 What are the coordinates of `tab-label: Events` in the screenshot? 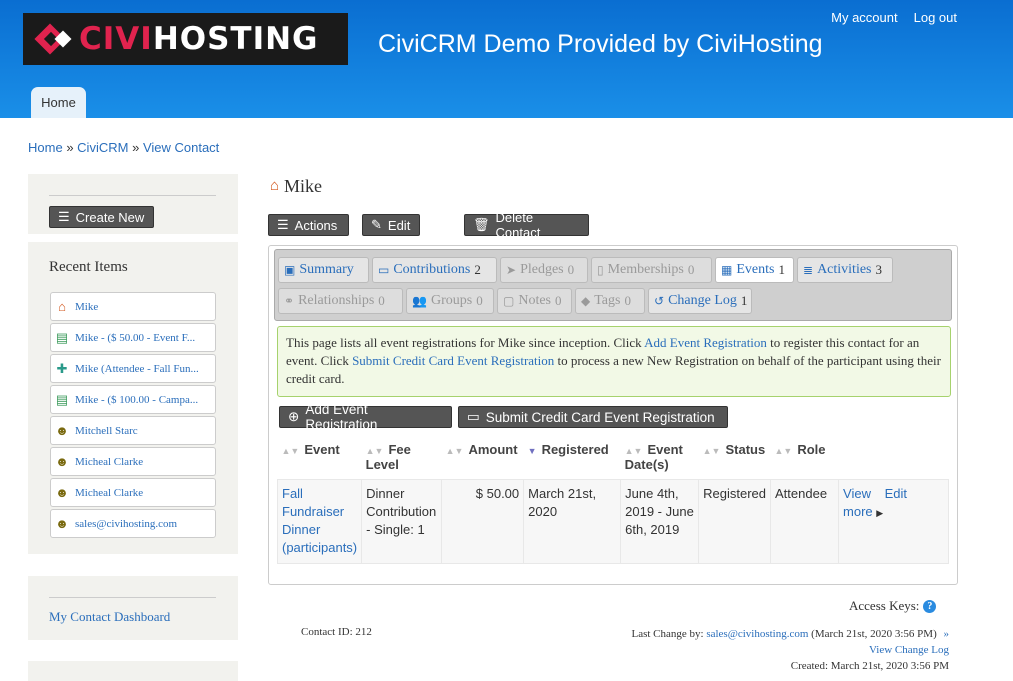 It's located at (755, 269).